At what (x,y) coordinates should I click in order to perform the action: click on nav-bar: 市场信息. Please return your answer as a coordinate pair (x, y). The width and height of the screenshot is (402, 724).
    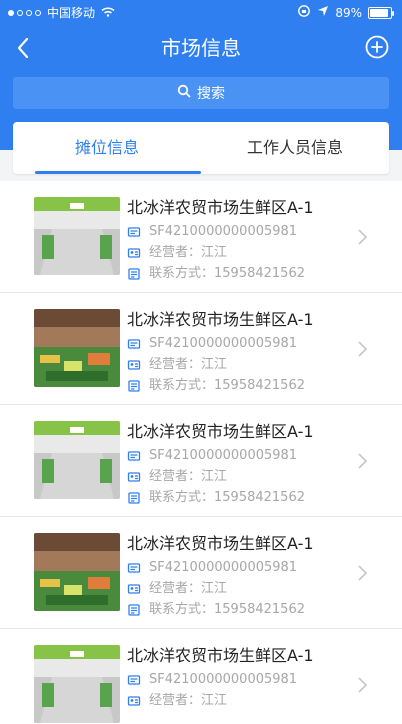
    Looking at the image, I should click on (201, 48).